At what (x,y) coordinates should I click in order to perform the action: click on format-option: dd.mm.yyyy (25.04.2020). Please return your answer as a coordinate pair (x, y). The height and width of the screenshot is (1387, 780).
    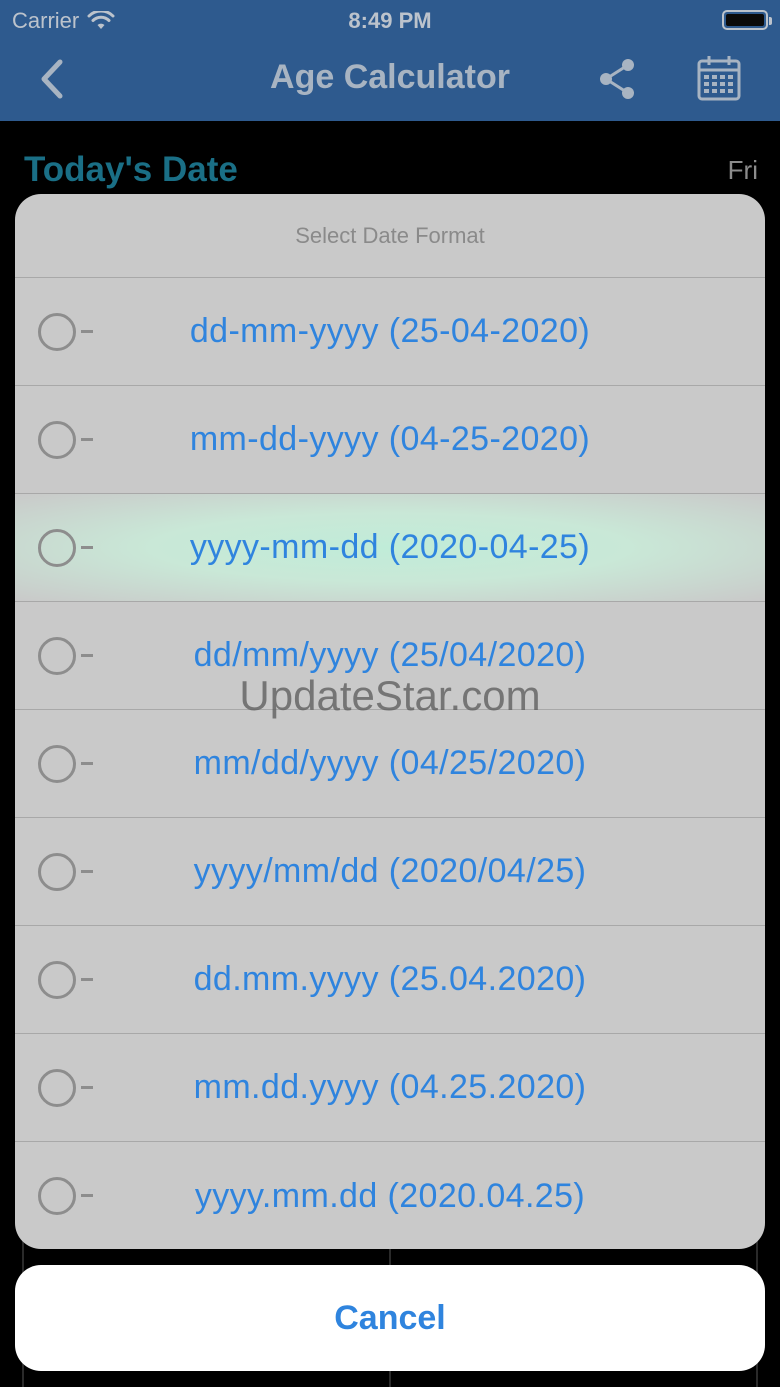
    Looking at the image, I should click on (390, 980).